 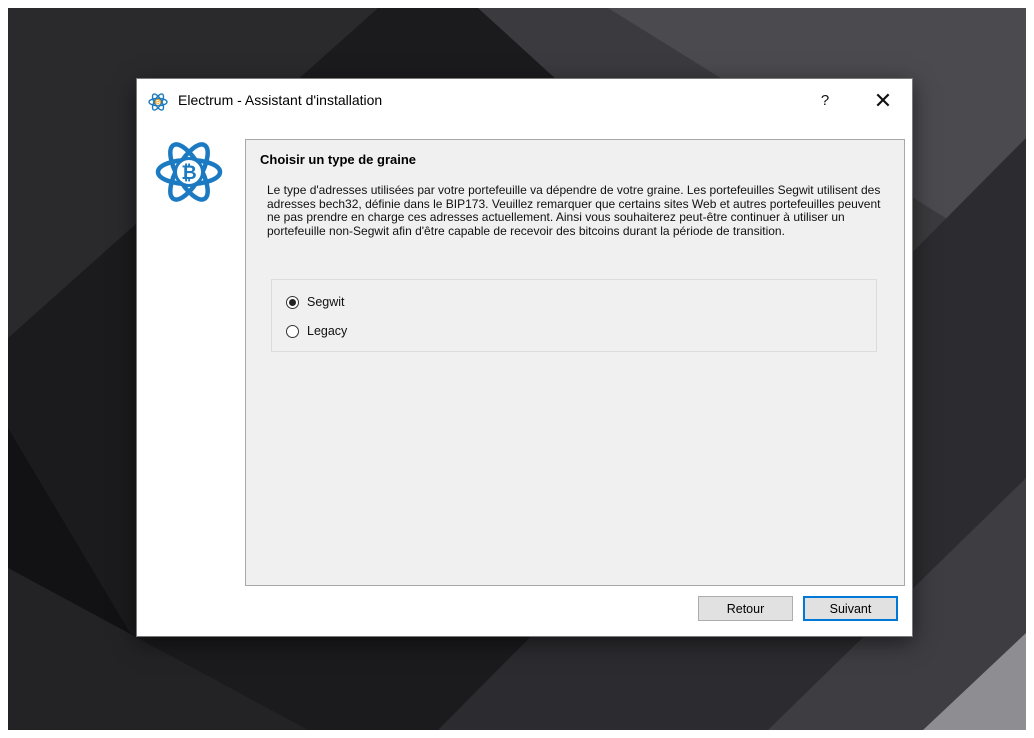 I want to click on window-title: Electrum - Assistant d'installation, so click(x=280, y=100).